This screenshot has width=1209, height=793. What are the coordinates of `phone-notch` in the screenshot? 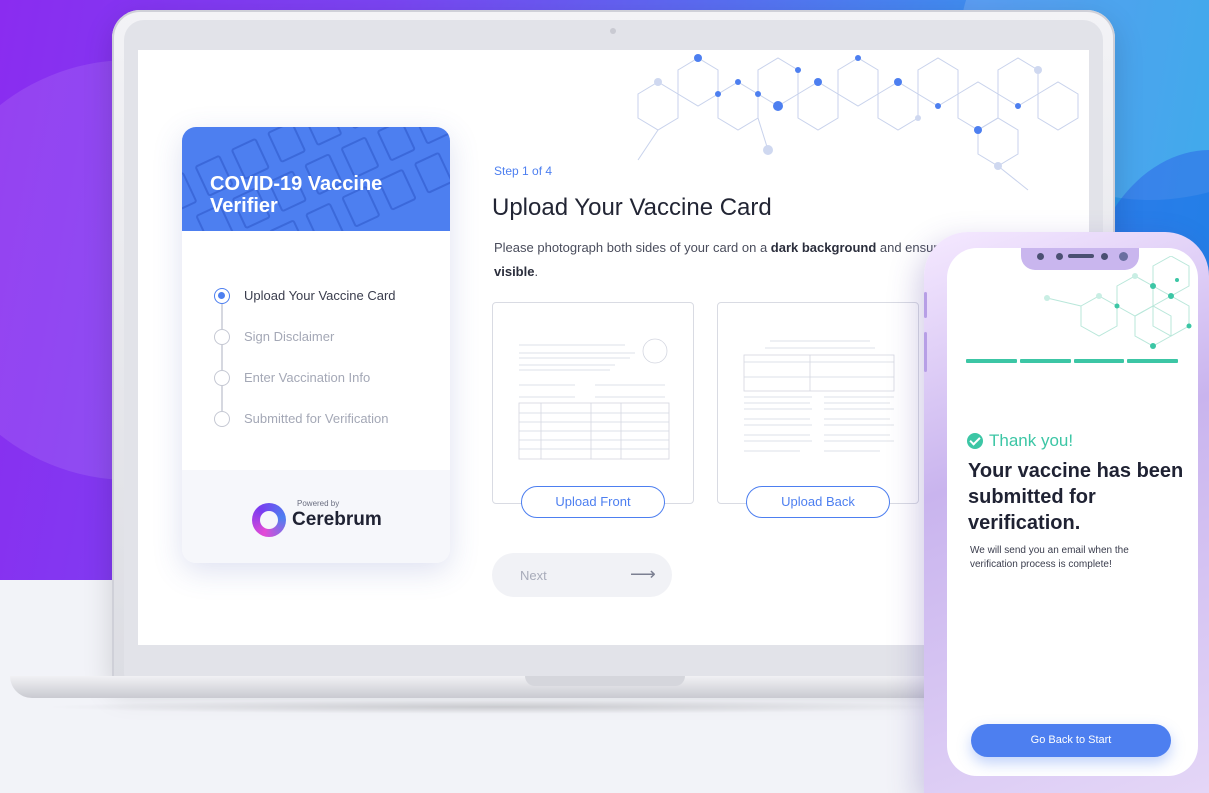 It's located at (1080, 259).